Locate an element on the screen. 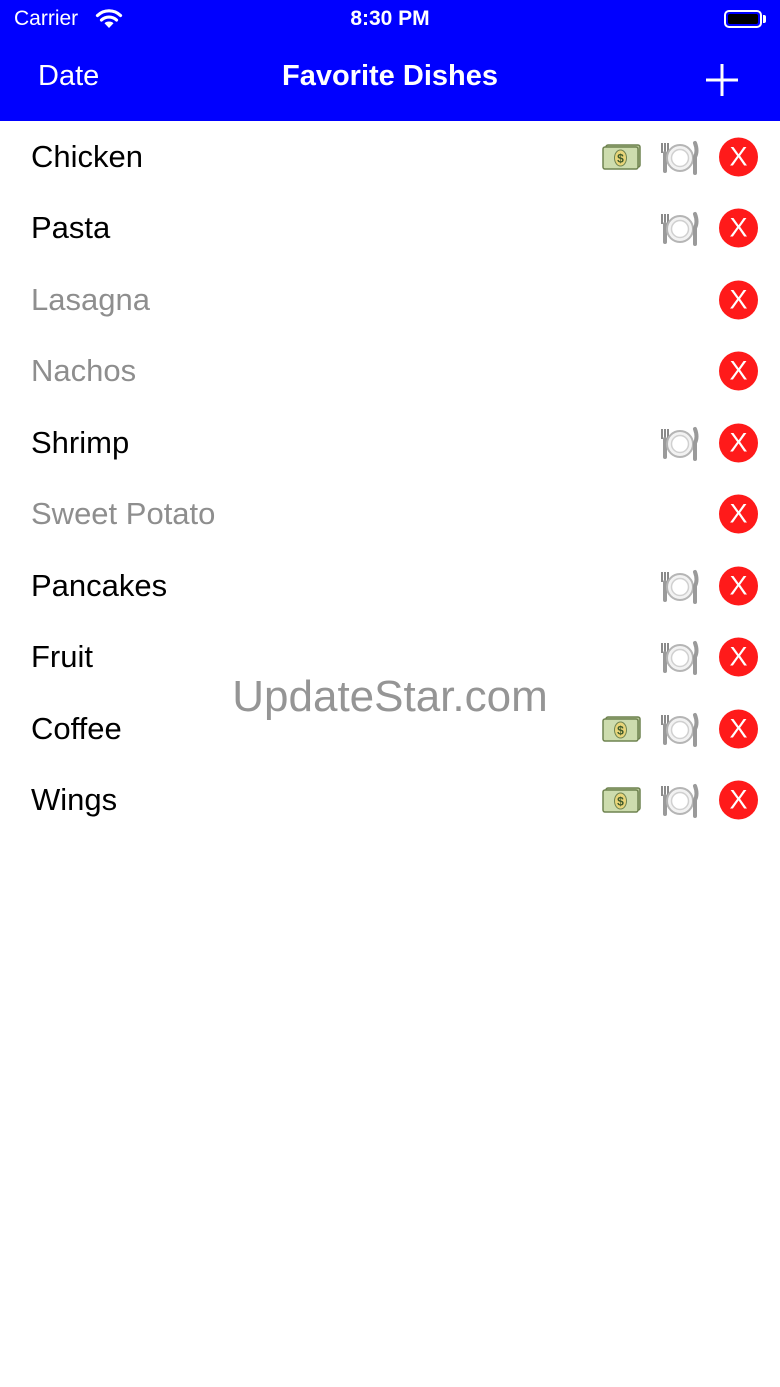 This screenshot has height=1387, width=780. dish-name: Pasta is located at coordinates (71, 228).